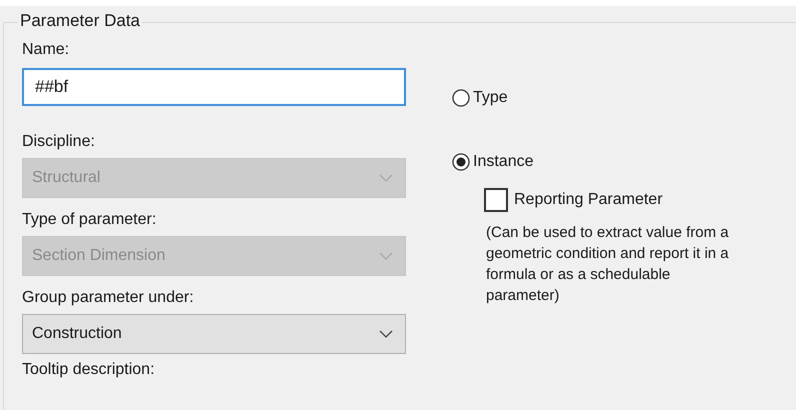 Image resolution: width=796 pixels, height=410 pixels. Describe the element at coordinates (108, 298) in the screenshot. I see `field-label: Group parameter under:` at that location.